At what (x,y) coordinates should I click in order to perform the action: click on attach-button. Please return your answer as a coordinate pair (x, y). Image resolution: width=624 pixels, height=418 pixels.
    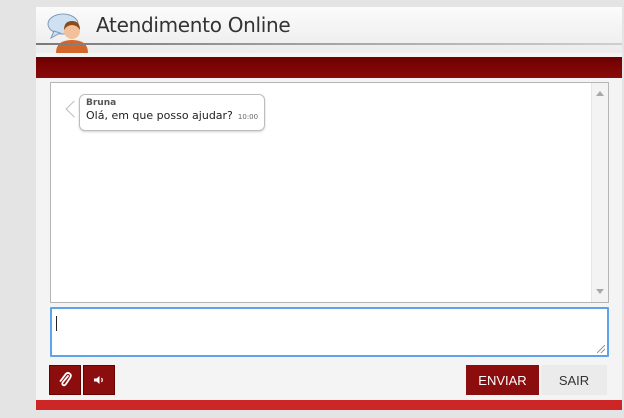
    Looking at the image, I should click on (65, 380).